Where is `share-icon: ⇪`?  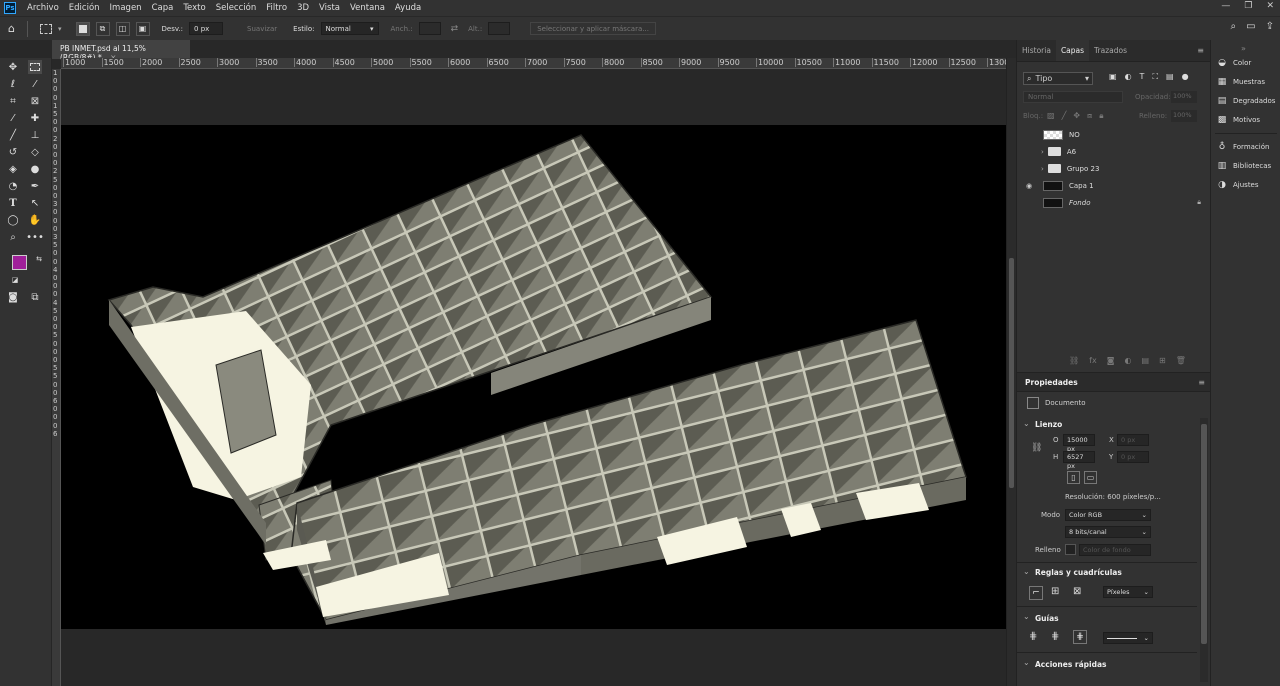 share-icon: ⇪ is located at coordinates (1270, 26).